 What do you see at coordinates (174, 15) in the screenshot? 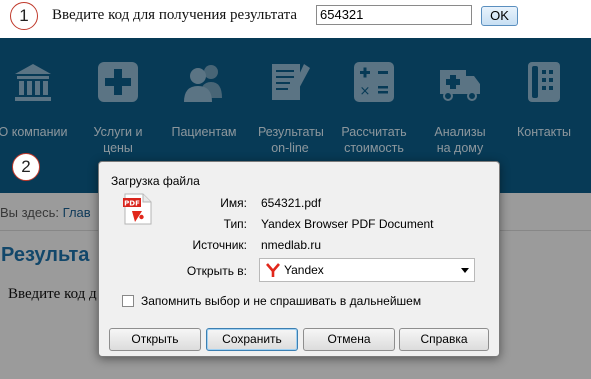
I see `code-prompt: Введите код для получения результата` at bounding box center [174, 15].